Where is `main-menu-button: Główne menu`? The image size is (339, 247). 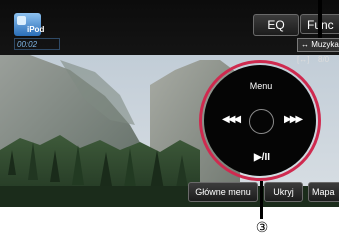 main-menu-button: Główne menu is located at coordinates (223, 192).